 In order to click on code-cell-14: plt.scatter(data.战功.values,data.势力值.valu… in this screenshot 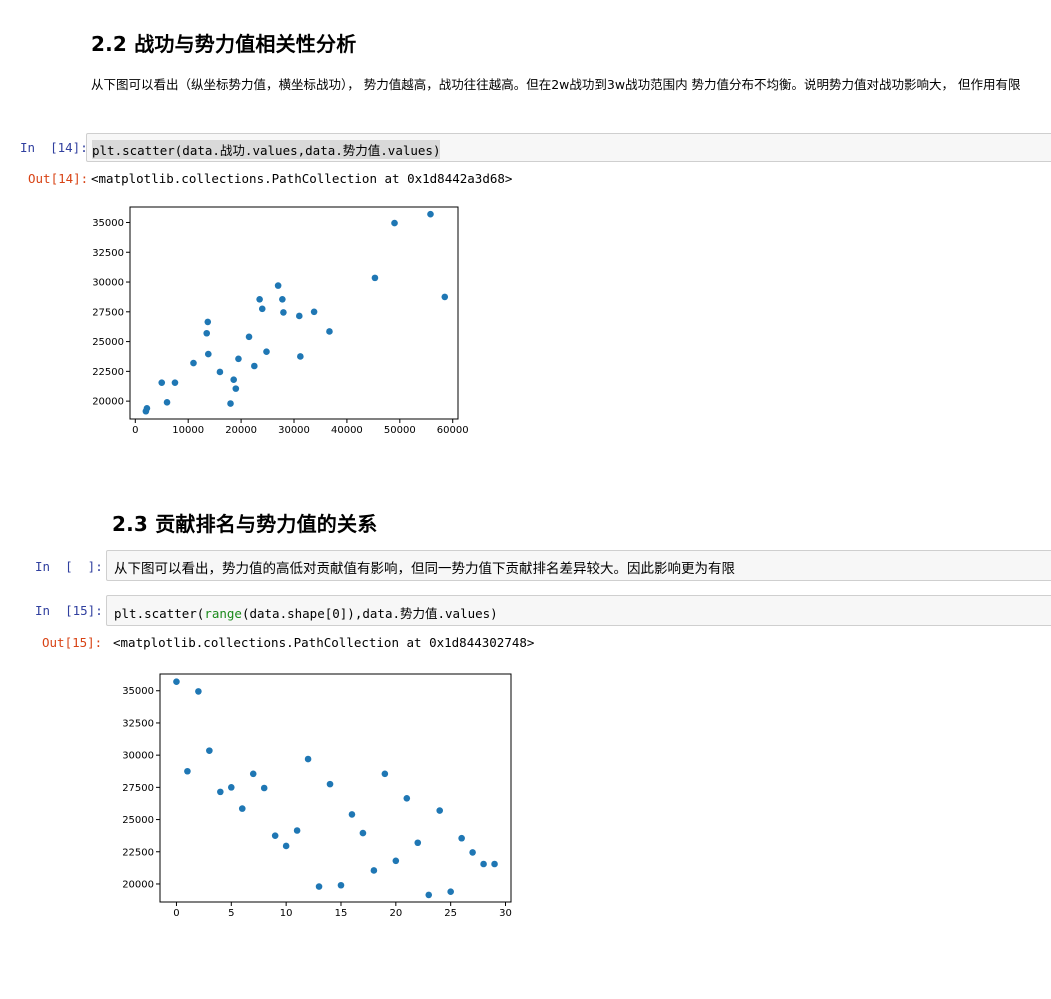, I will do `click(568, 147)`.